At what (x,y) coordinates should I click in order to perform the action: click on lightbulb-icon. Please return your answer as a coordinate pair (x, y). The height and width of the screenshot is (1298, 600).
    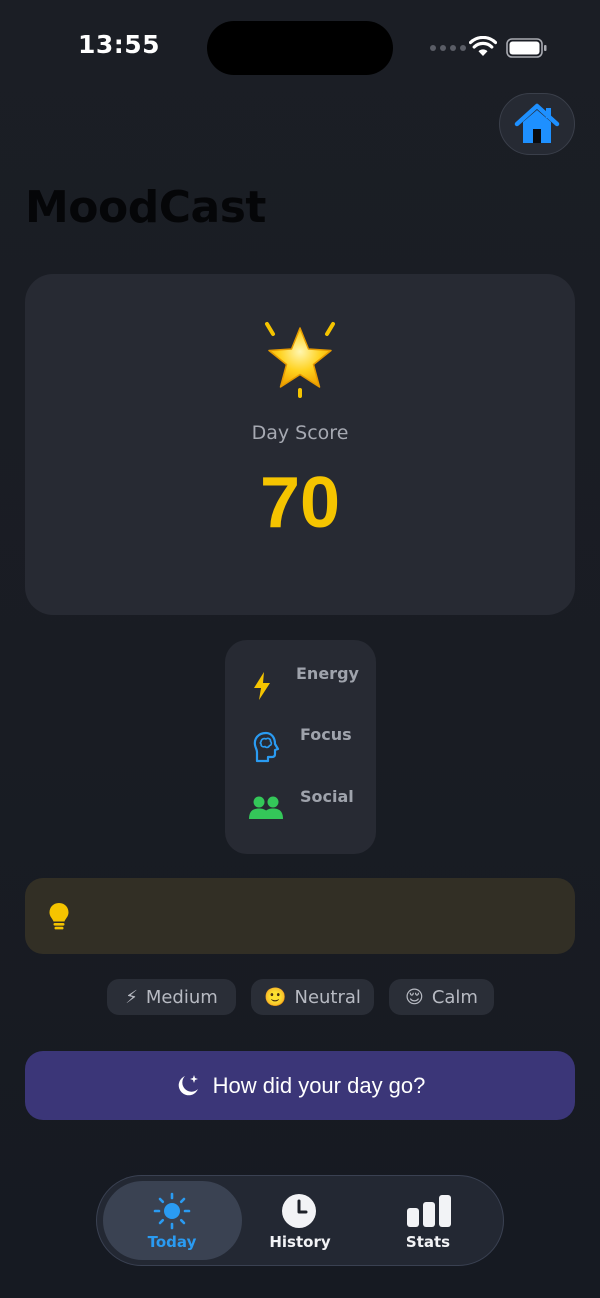
    Looking at the image, I should click on (59, 919).